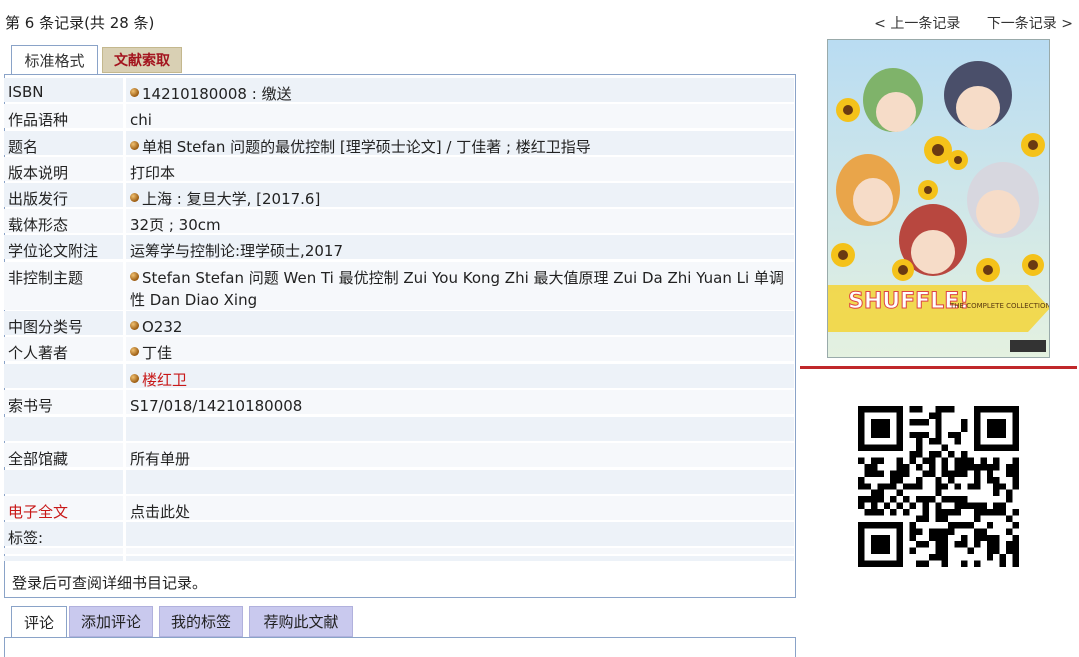  What do you see at coordinates (63, 247) in the screenshot?
I see `field-label: 学位论文附注` at bounding box center [63, 247].